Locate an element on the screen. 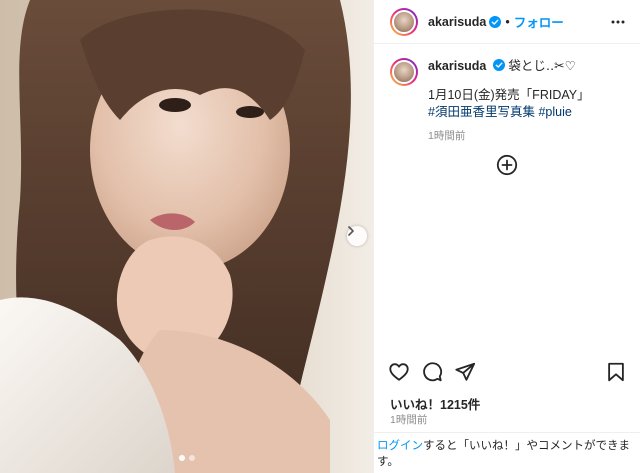 The width and height of the screenshot is (640, 473). post-timestamp: 1時間前 is located at coordinates (408, 419).